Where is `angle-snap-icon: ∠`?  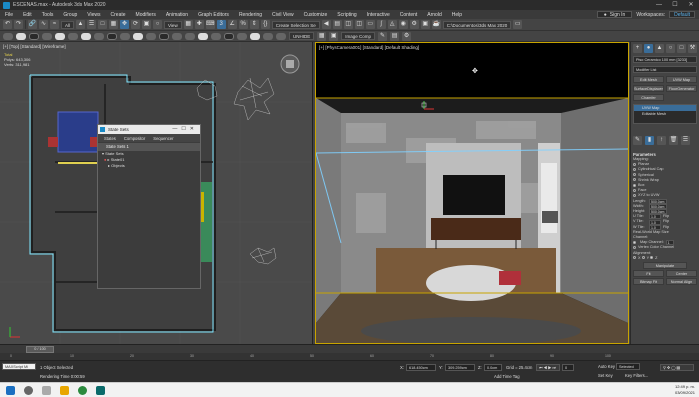
angle-snap-icon: ∠ is located at coordinates (232, 24).